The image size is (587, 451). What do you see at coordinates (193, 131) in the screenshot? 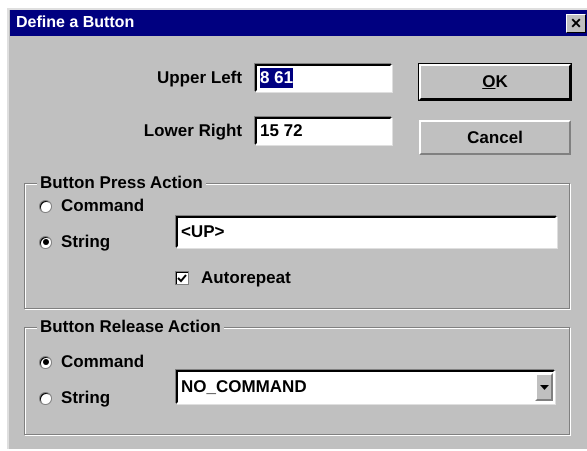
I see `field-label: Lower Right` at bounding box center [193, 131].